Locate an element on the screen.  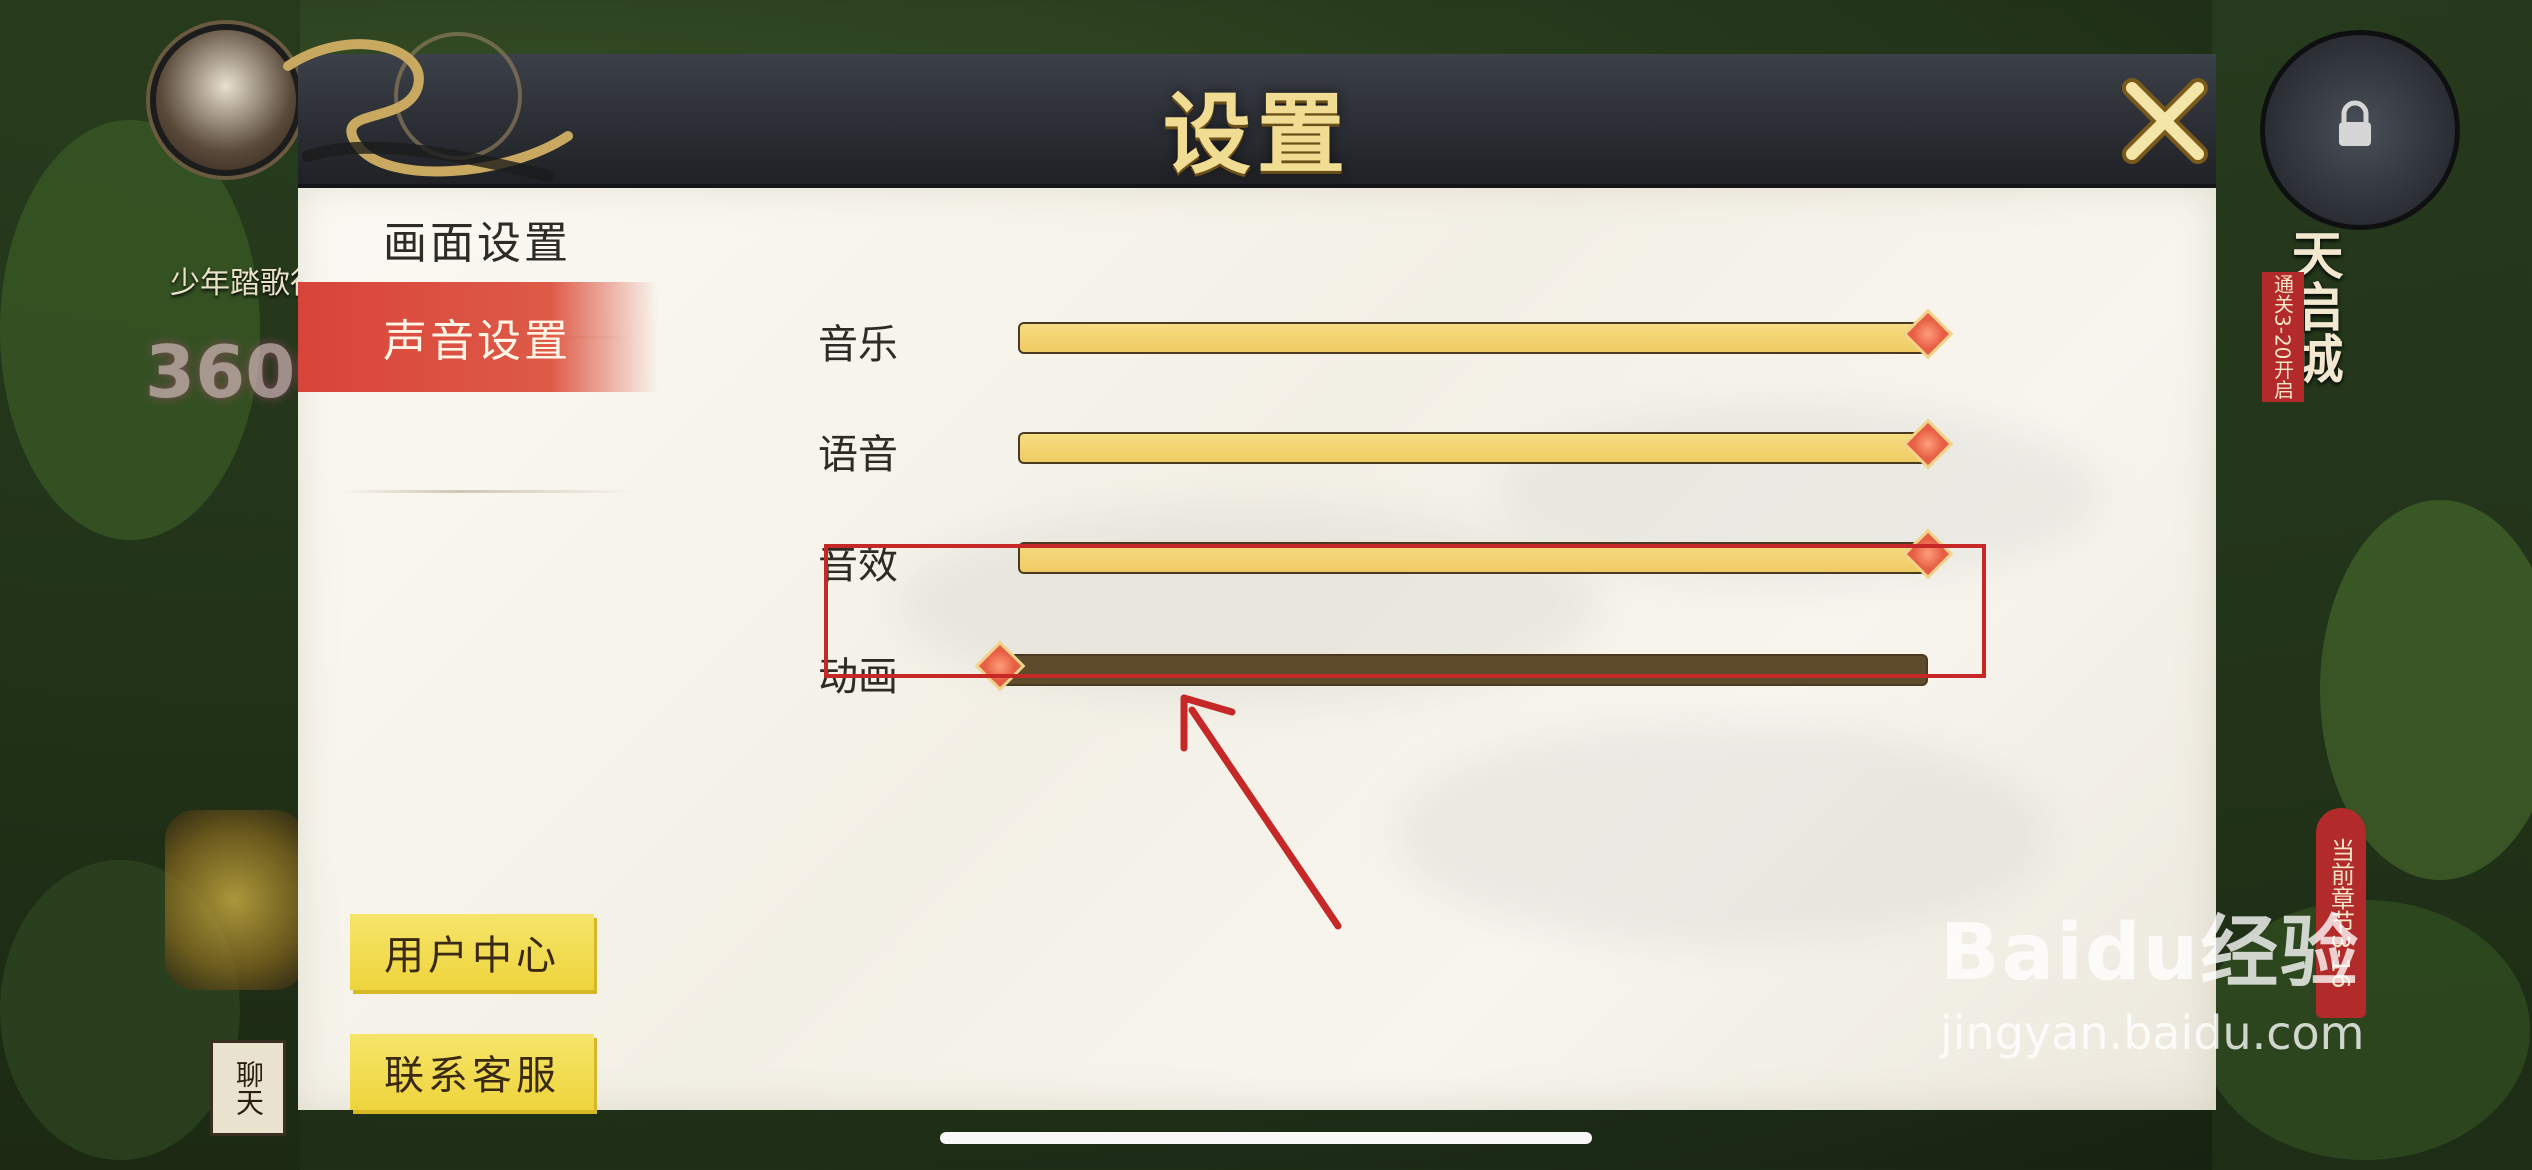
setting-label: 音乐 is located at coordinates (858, 345).